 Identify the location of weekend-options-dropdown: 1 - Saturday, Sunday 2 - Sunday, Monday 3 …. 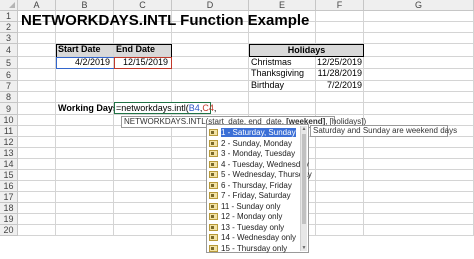
(259, 189).